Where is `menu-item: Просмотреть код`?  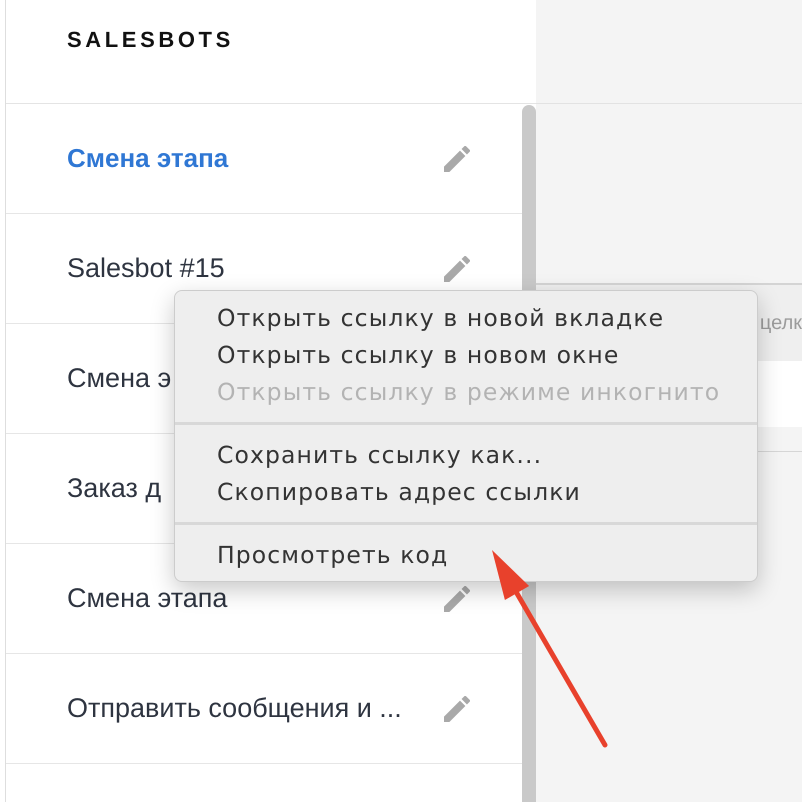 menu-item: Просмотреть код is located at coordinates (466, 554).